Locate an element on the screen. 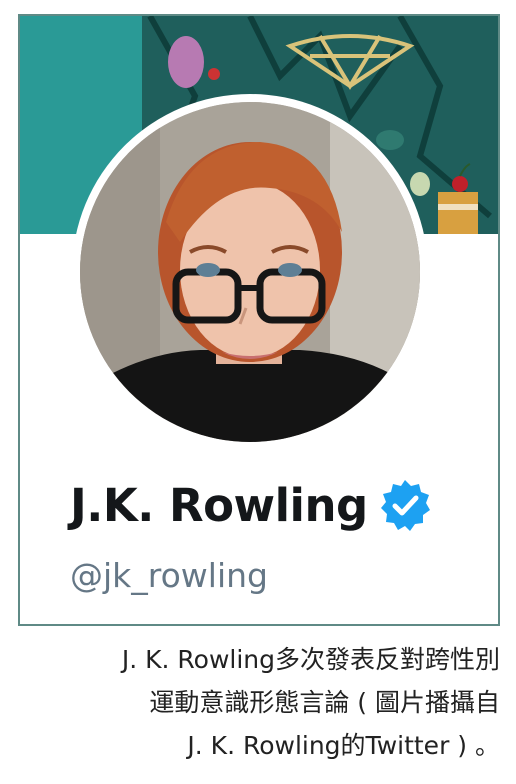  name-row: J.K. Rowling is located at coordinates (251, 505).